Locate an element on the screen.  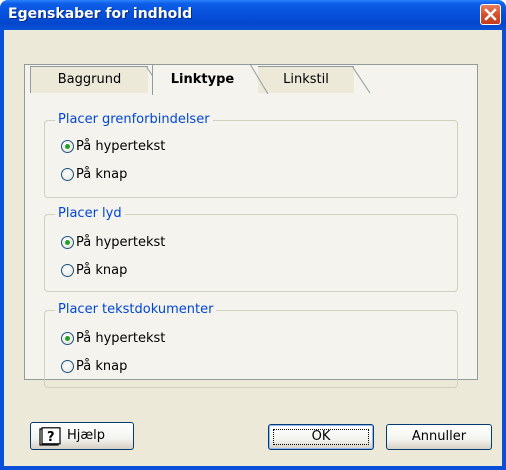
help-book-icon: ? is located at coordinates (50, 436).